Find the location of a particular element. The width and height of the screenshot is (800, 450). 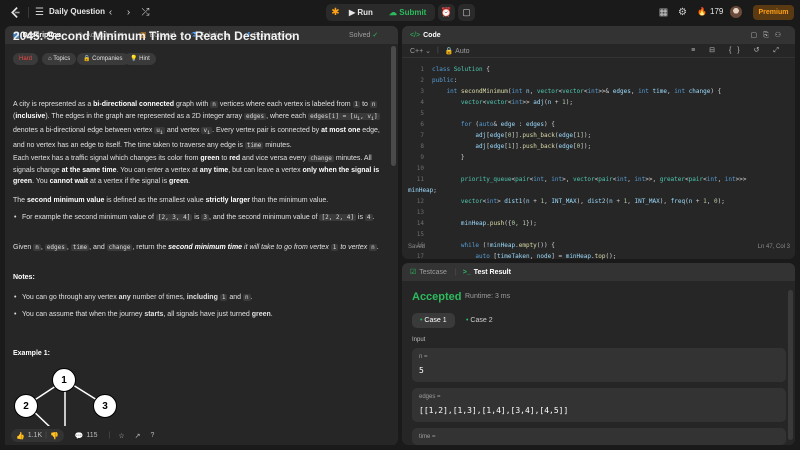

upload-icon: ☁ is located at coordinates (394, 12).